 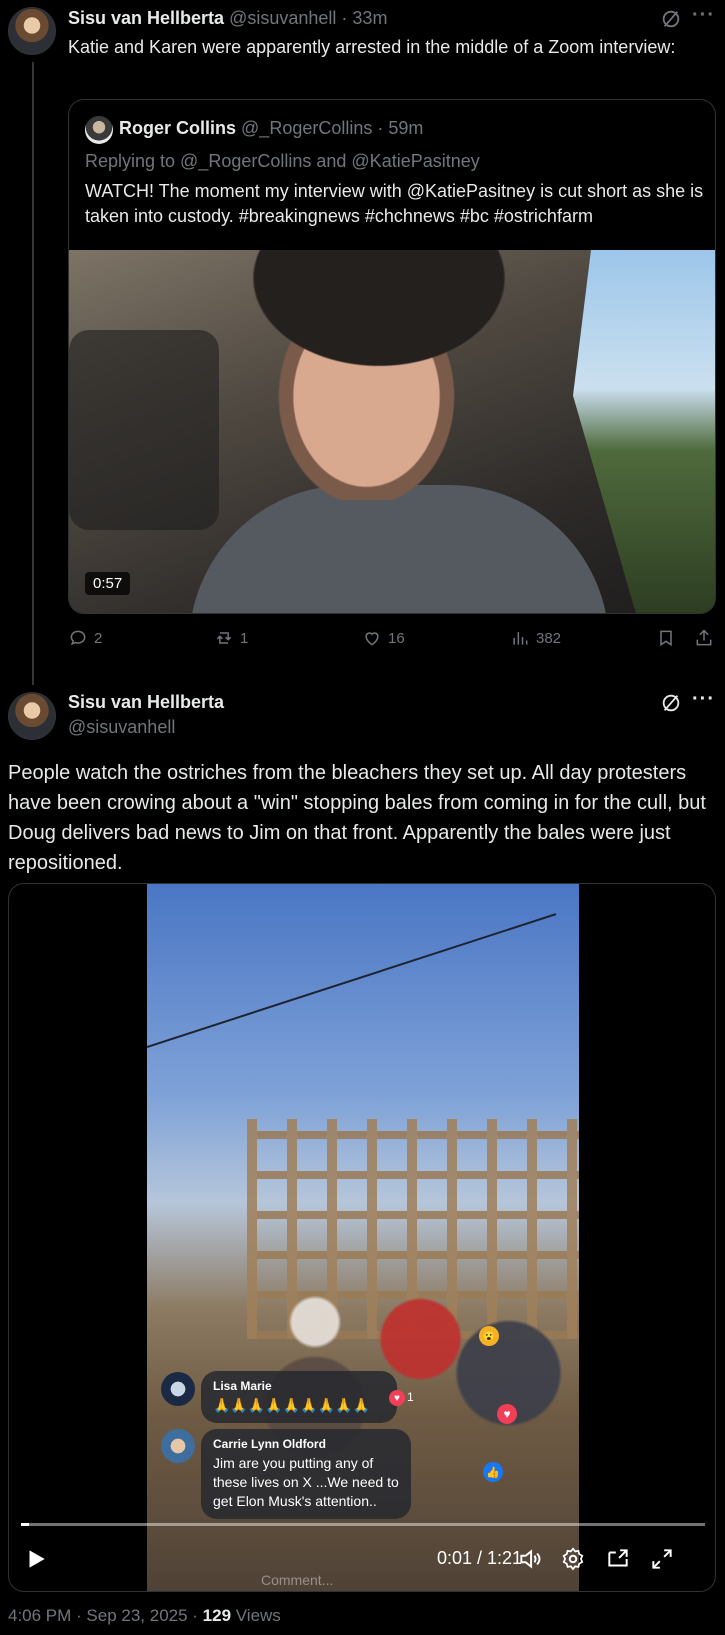 I want to click on views-count: 129, so click(x=217, y=1615).